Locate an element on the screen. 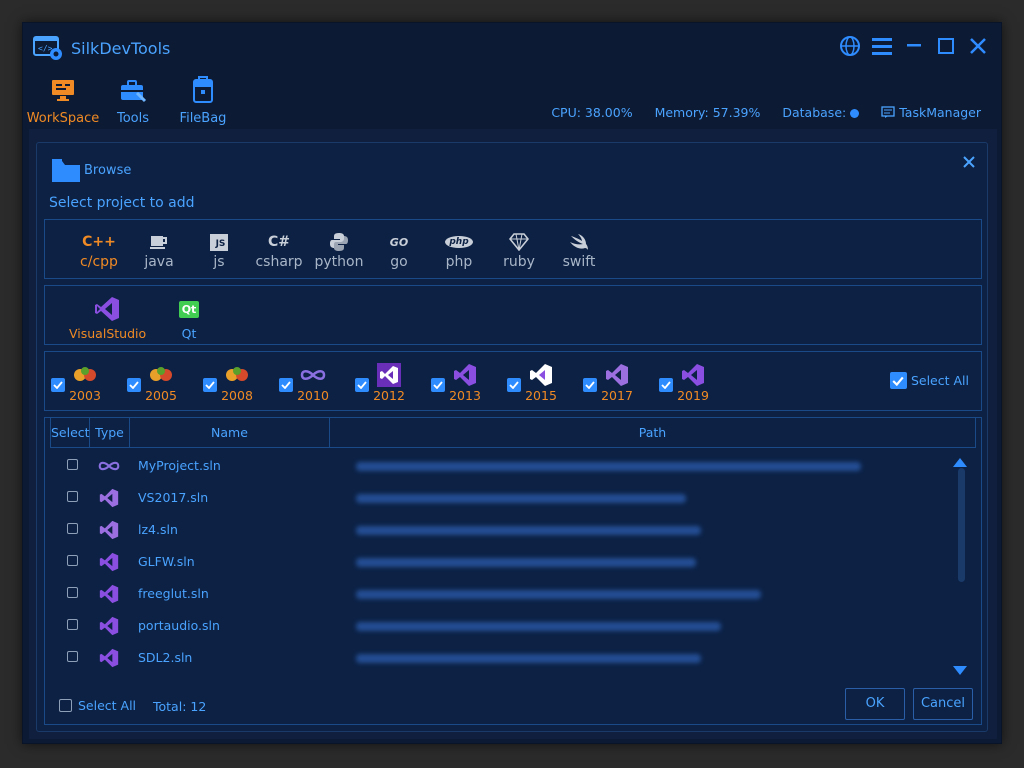  version-2019: 2019 is located at coordinates (688, 382).